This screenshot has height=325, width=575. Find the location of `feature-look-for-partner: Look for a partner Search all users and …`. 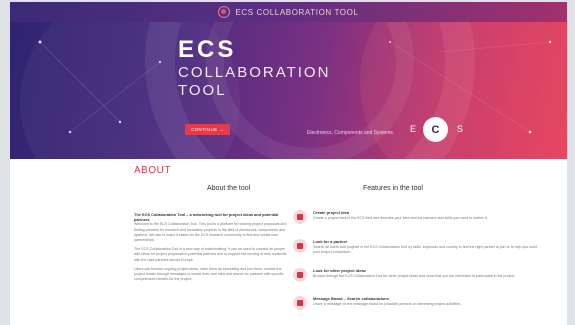

feature-look-for-partner: Look for a partner Search all users and … is located at coordinates (423, 251).